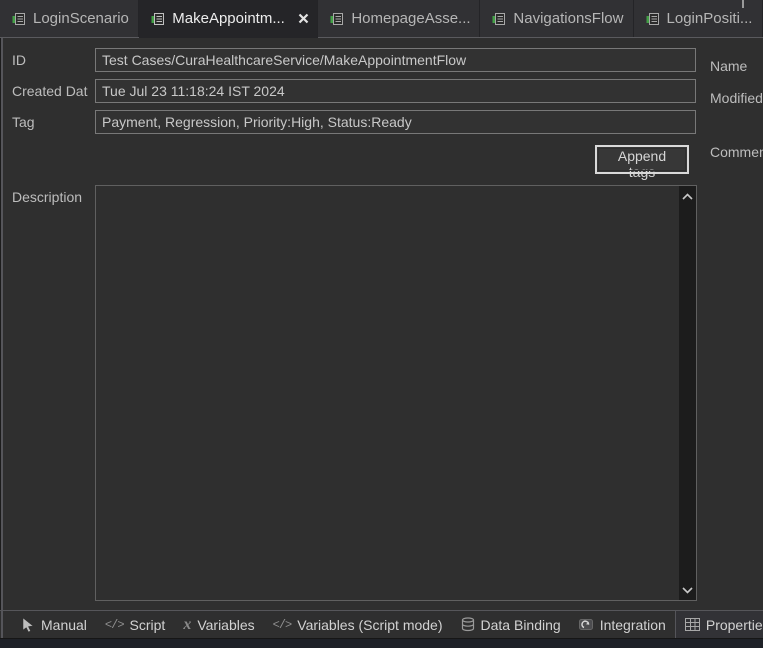  What do you see at coordinates (395, 91) in the screenshot?
I see `created-date-field` at bounding box center [395, 91].